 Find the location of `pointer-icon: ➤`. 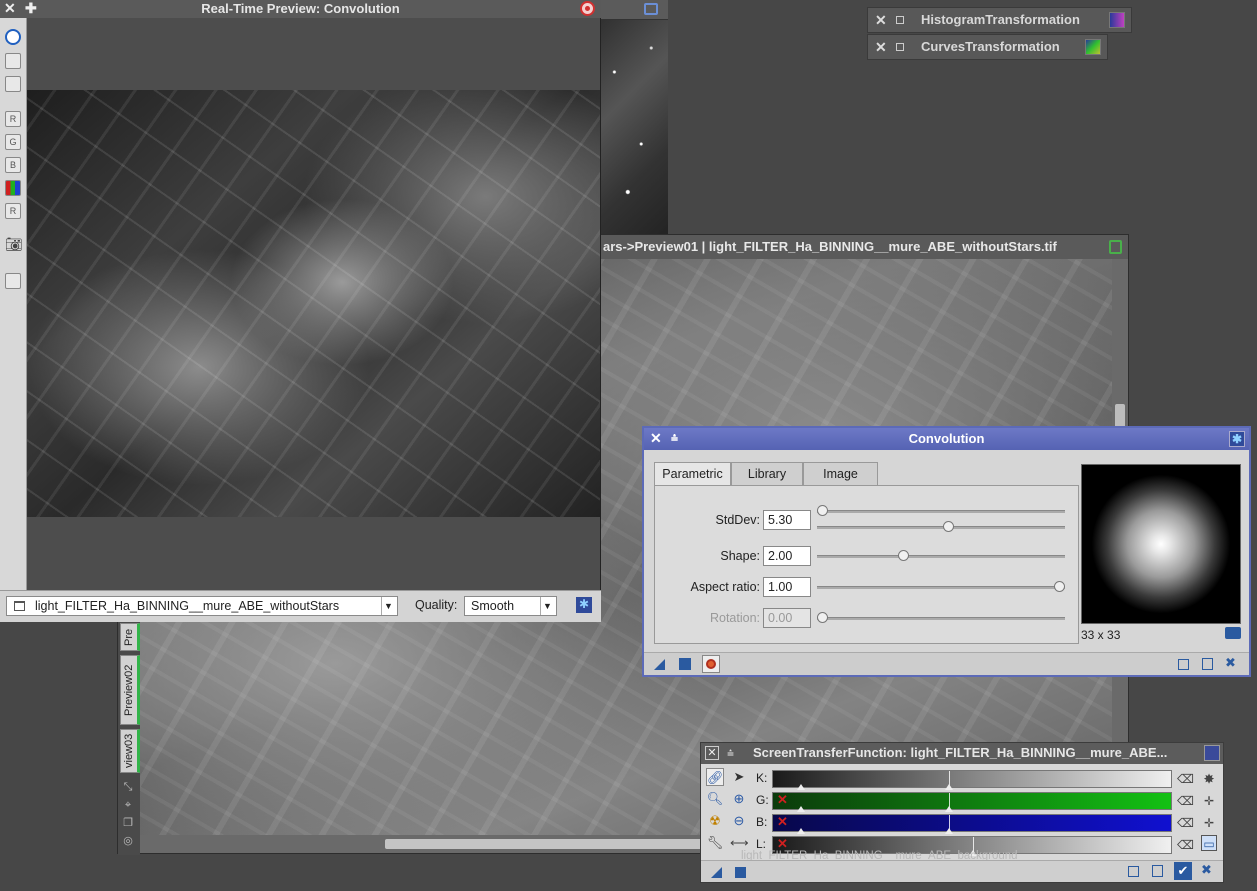

pointer-icon: ➤ is located at coordinates (739, 777).